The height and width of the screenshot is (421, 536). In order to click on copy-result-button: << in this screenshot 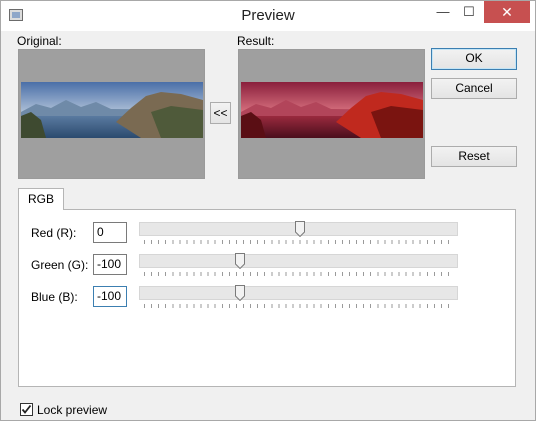, I will do `click(220, 113)`.